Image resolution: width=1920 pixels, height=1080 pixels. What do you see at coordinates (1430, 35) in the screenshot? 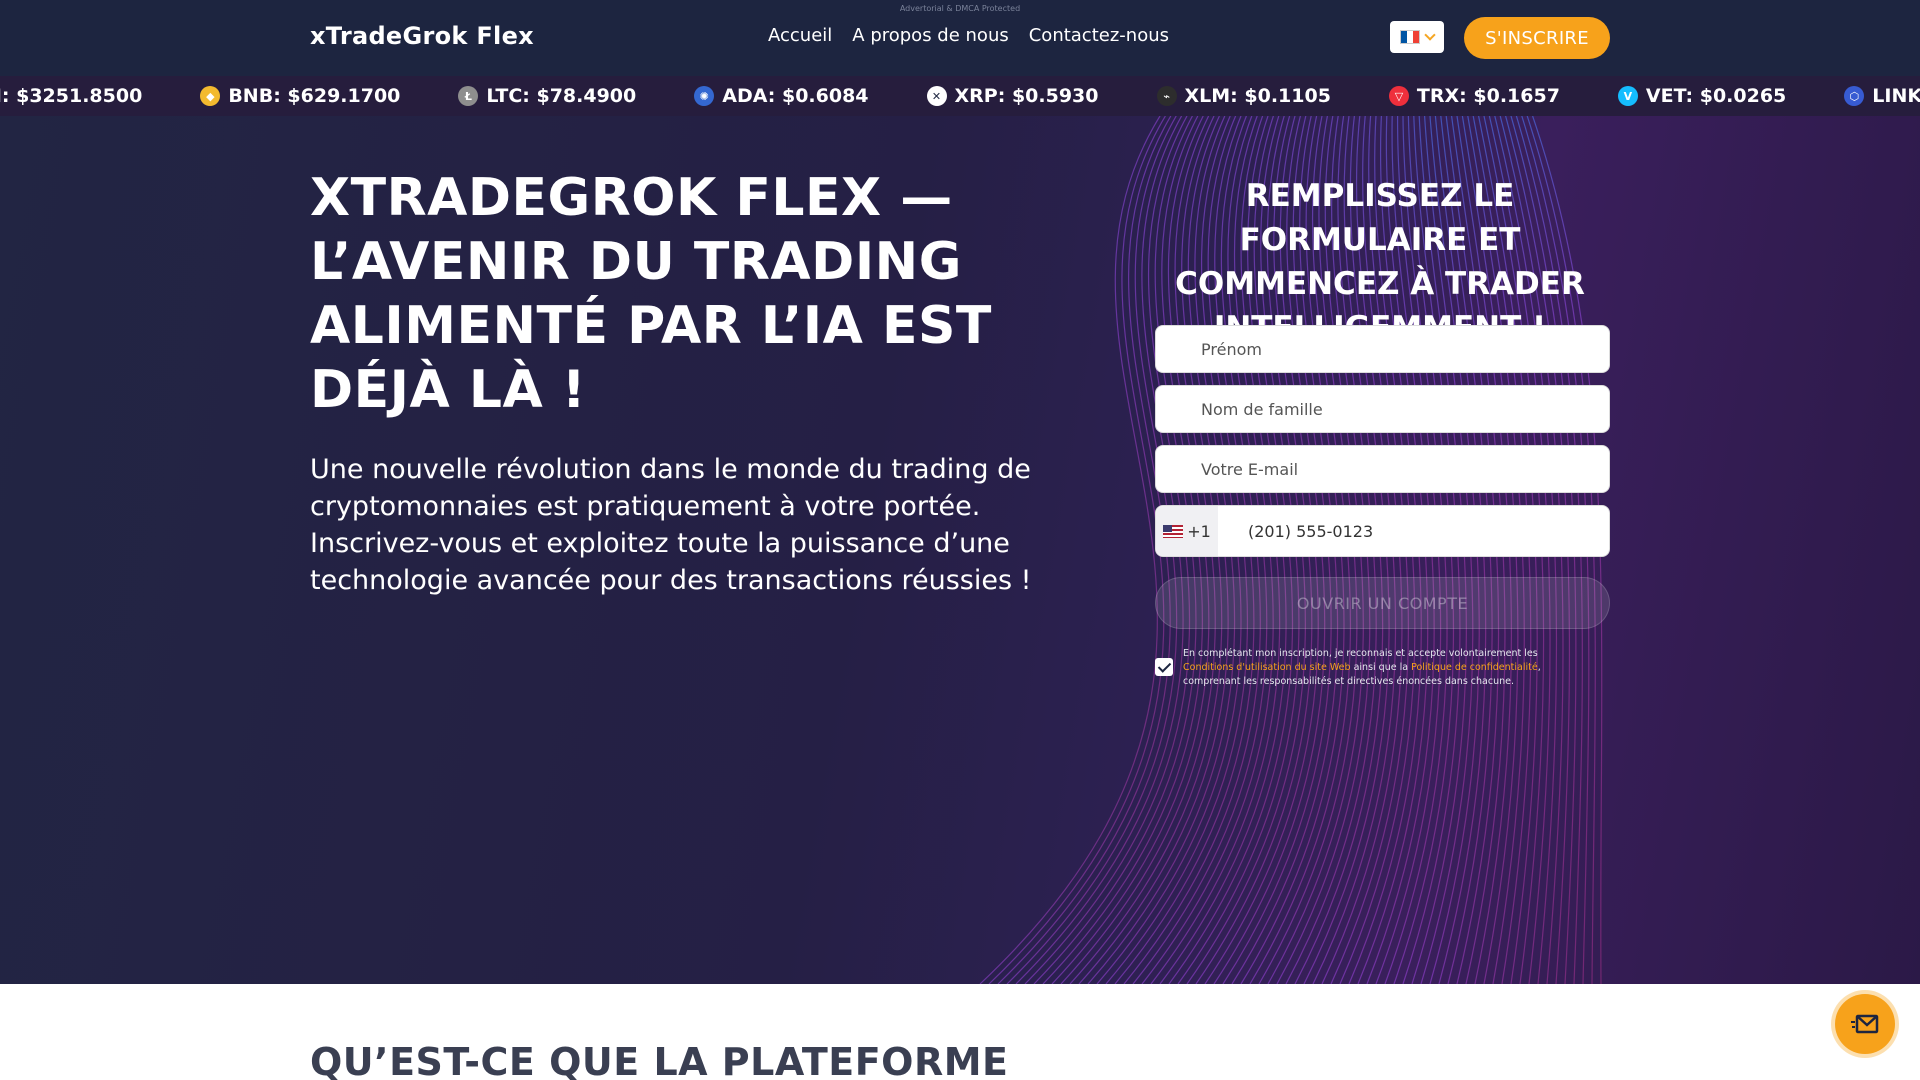
I see `chevron-down-icon` at bounding box center [1430, 35].